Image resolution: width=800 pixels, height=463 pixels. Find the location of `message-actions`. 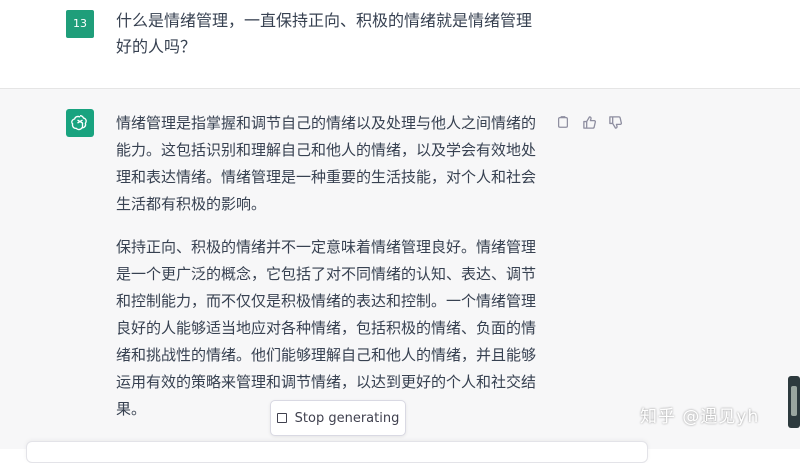

message-actions is located at coordinates (589, 122).